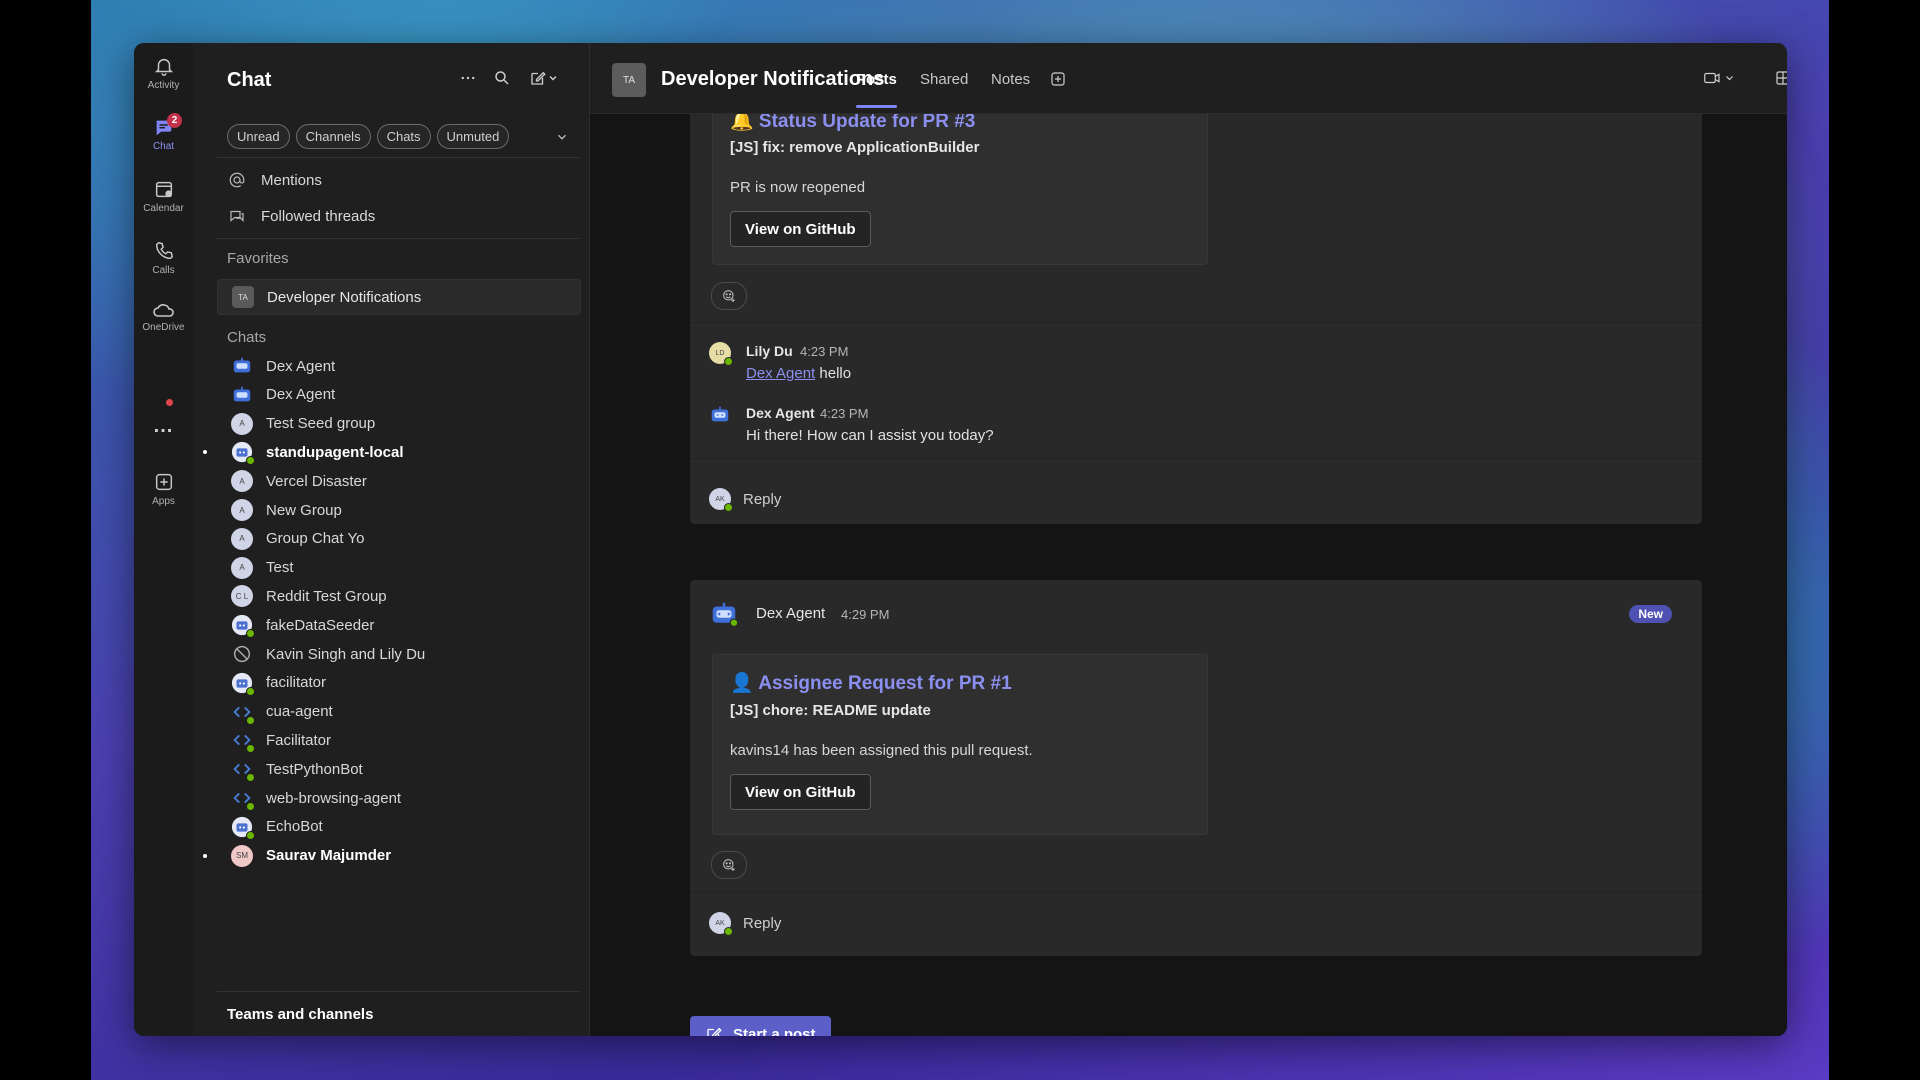 The image size is (1920, 1080). What do you see at coordinates (714, 1031) in the screenshot?
I see `compose-icon` at bounding box center [714, 1031].